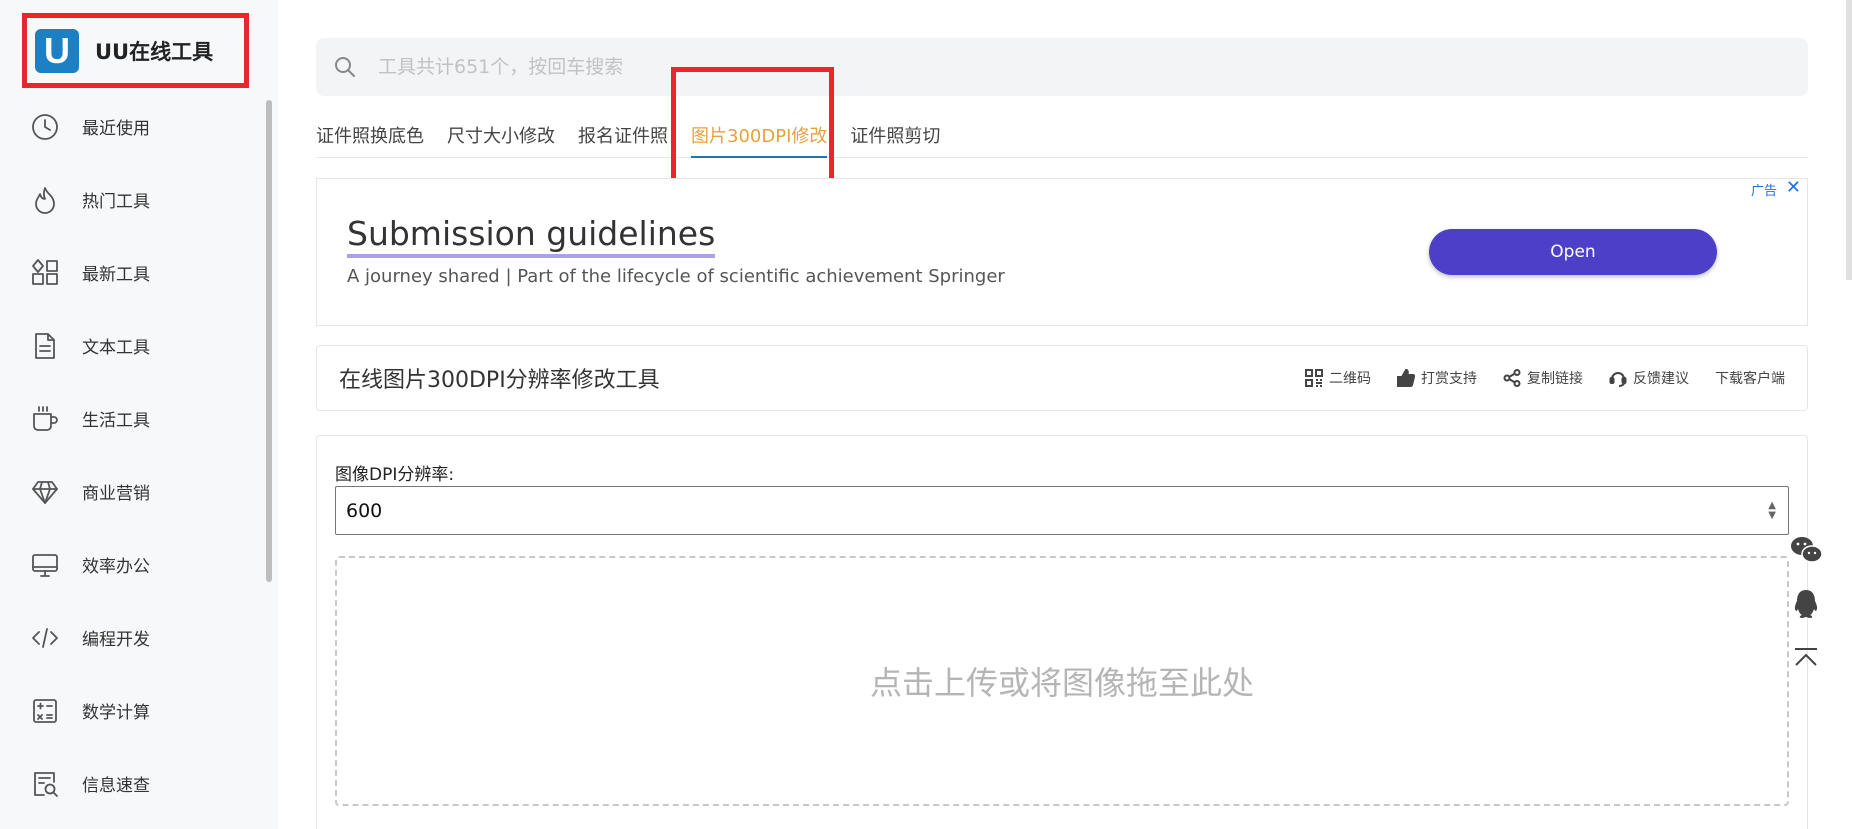 The height and width of the screenshot is (829, 1852). I want to click on qrcode-icon, so click(1314, 378).